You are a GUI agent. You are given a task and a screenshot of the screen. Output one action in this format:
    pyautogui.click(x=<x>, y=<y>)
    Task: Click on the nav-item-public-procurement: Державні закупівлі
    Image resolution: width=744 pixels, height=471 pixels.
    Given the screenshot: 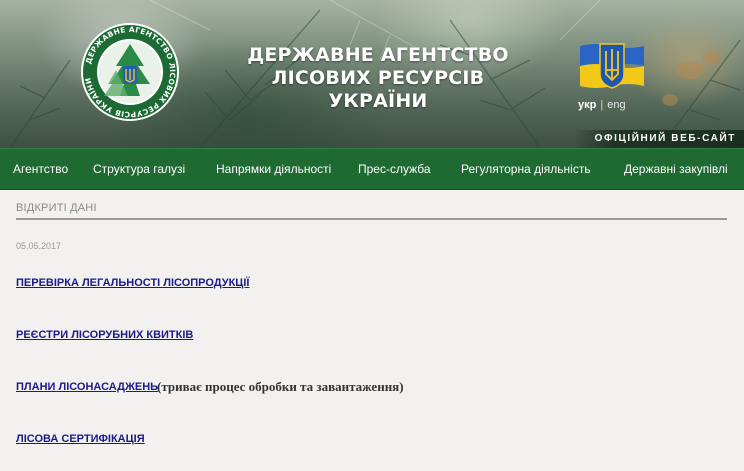 What is the action you would take?
    pyautogui.click(x=676, y=169)
    